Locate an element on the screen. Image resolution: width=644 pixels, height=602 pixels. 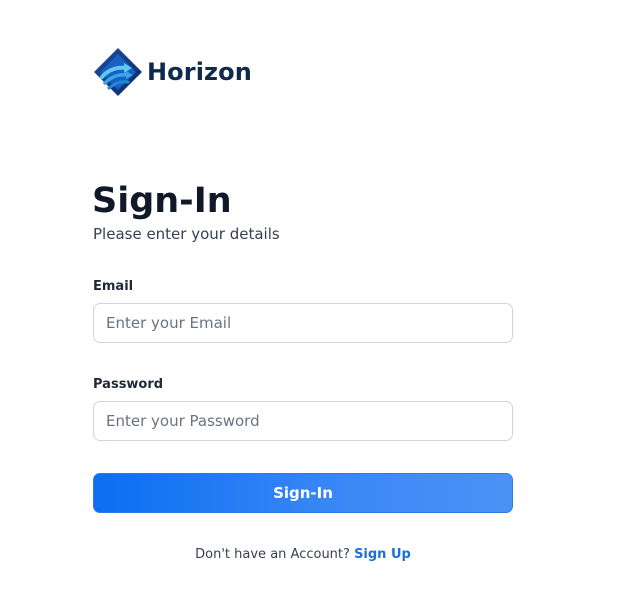
signup-prompt-text: Don't have an Account? is located at coordinates (272, 554).